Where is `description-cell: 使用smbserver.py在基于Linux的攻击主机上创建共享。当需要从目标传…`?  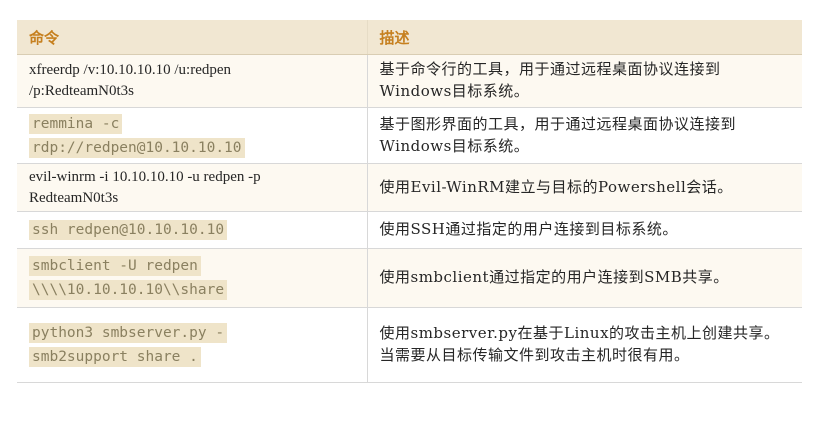 description-cell: 使用smbserver.py在基于Linux的攻击主机上创建共享。当需要从目标传… is located at coordinates (584, 345).